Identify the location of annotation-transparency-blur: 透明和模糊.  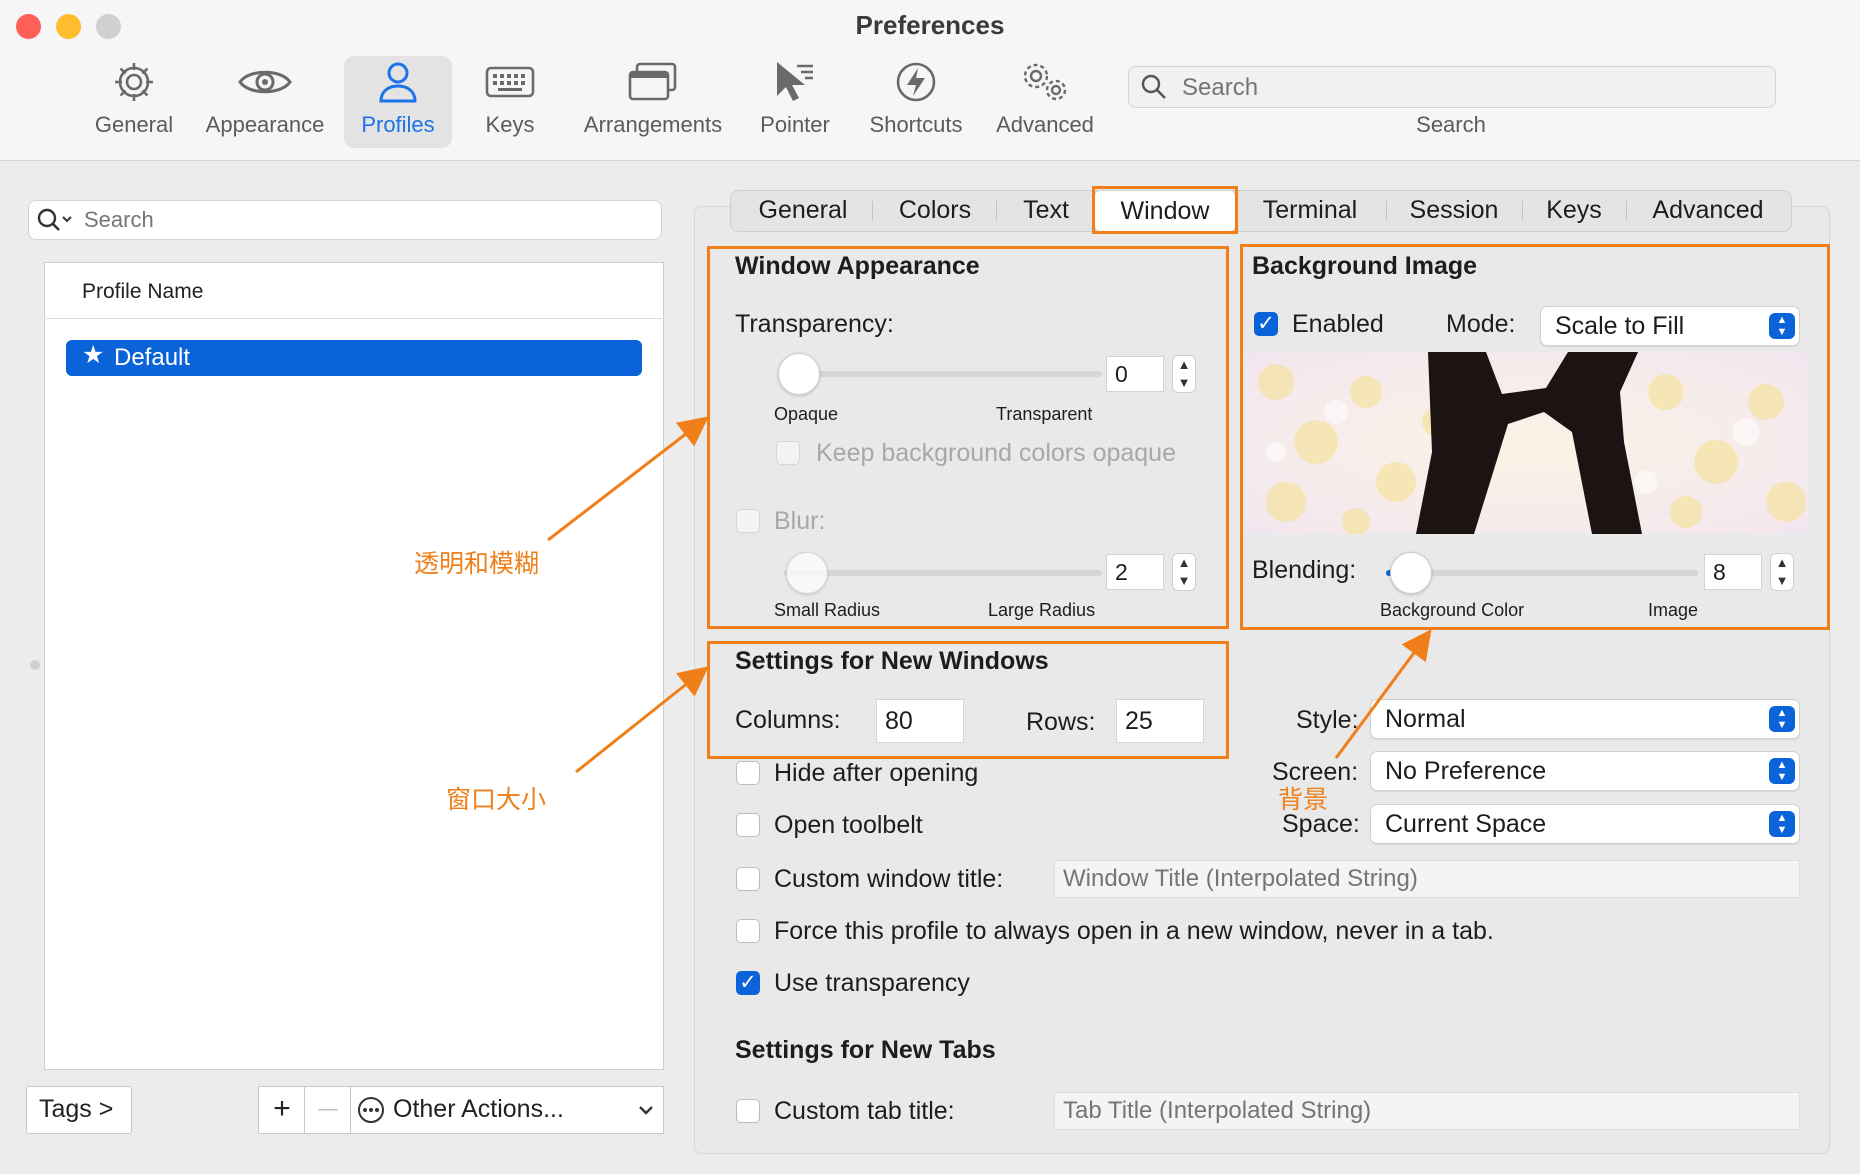
(477, 564).